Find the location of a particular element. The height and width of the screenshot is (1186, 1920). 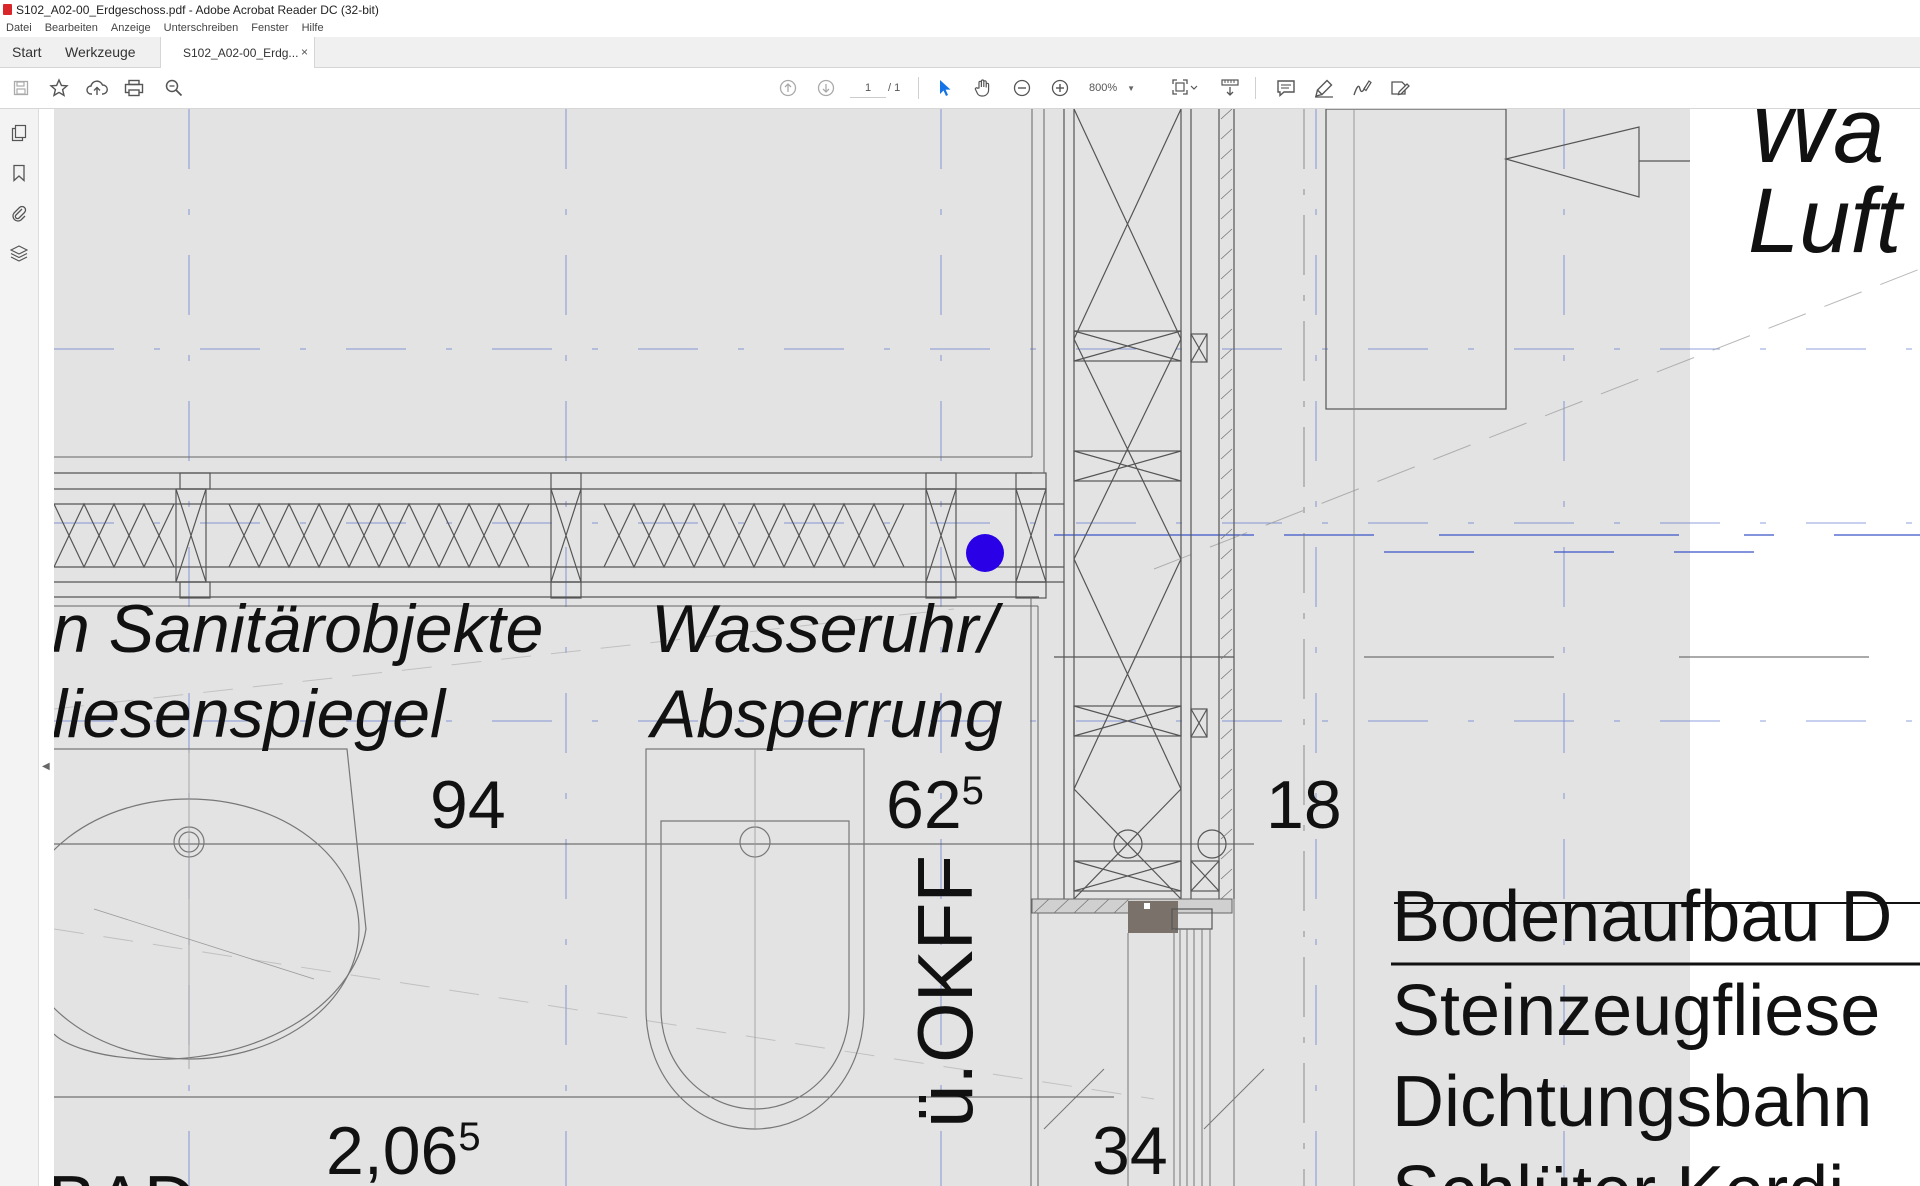

bookmark-star-icon is located at coordinates (59, 88).